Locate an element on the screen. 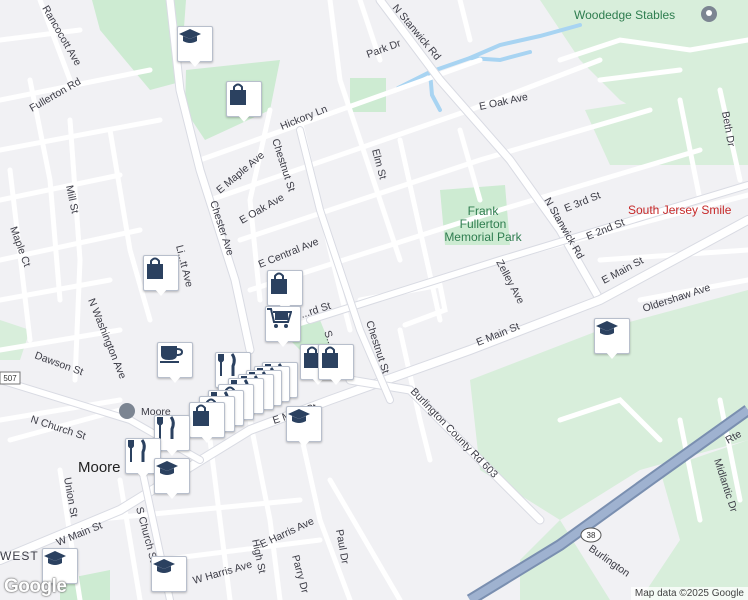  street-label-e-oak-ave-e: E Oak Ave is located at coordinates (503, 102).